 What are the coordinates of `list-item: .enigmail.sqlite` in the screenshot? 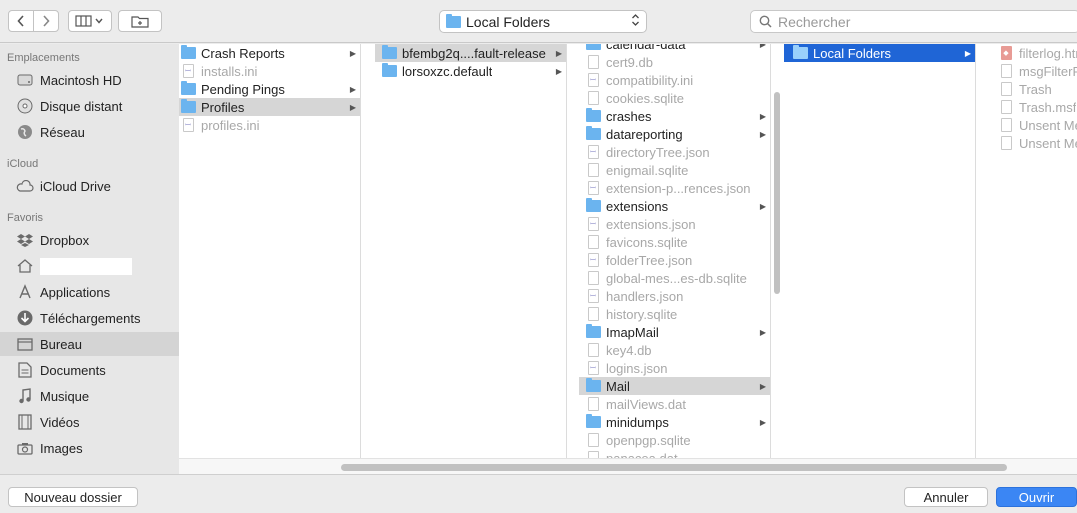 It's located at (674, 170).